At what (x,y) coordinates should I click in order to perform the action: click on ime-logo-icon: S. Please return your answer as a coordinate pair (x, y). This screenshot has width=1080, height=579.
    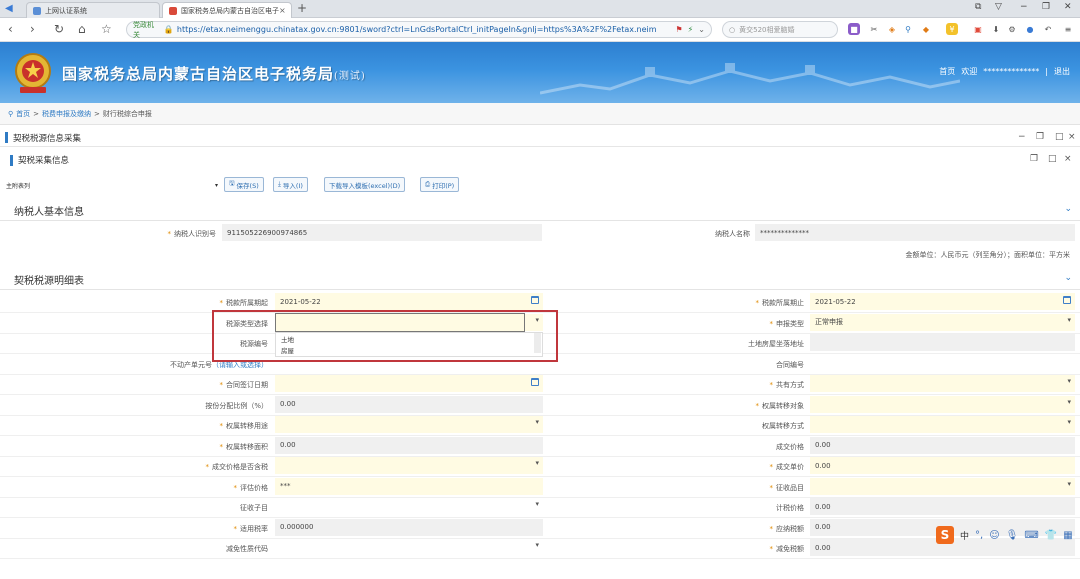
    Looking at the image, I should click on (945, 535).